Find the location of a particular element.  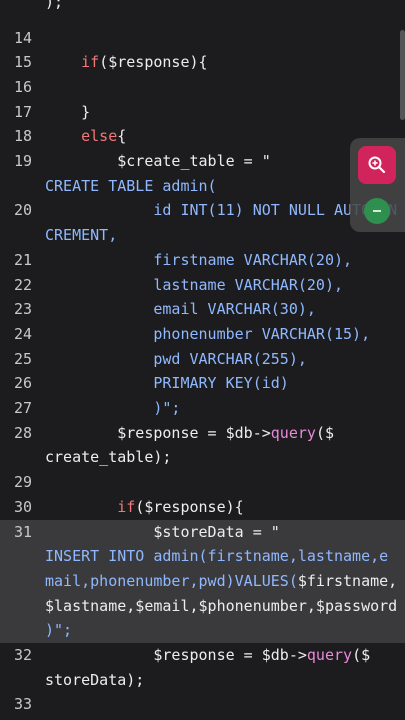

code-token: id INT(11) NOT NULL AUTO_IN is located at coordinates (221, 210).